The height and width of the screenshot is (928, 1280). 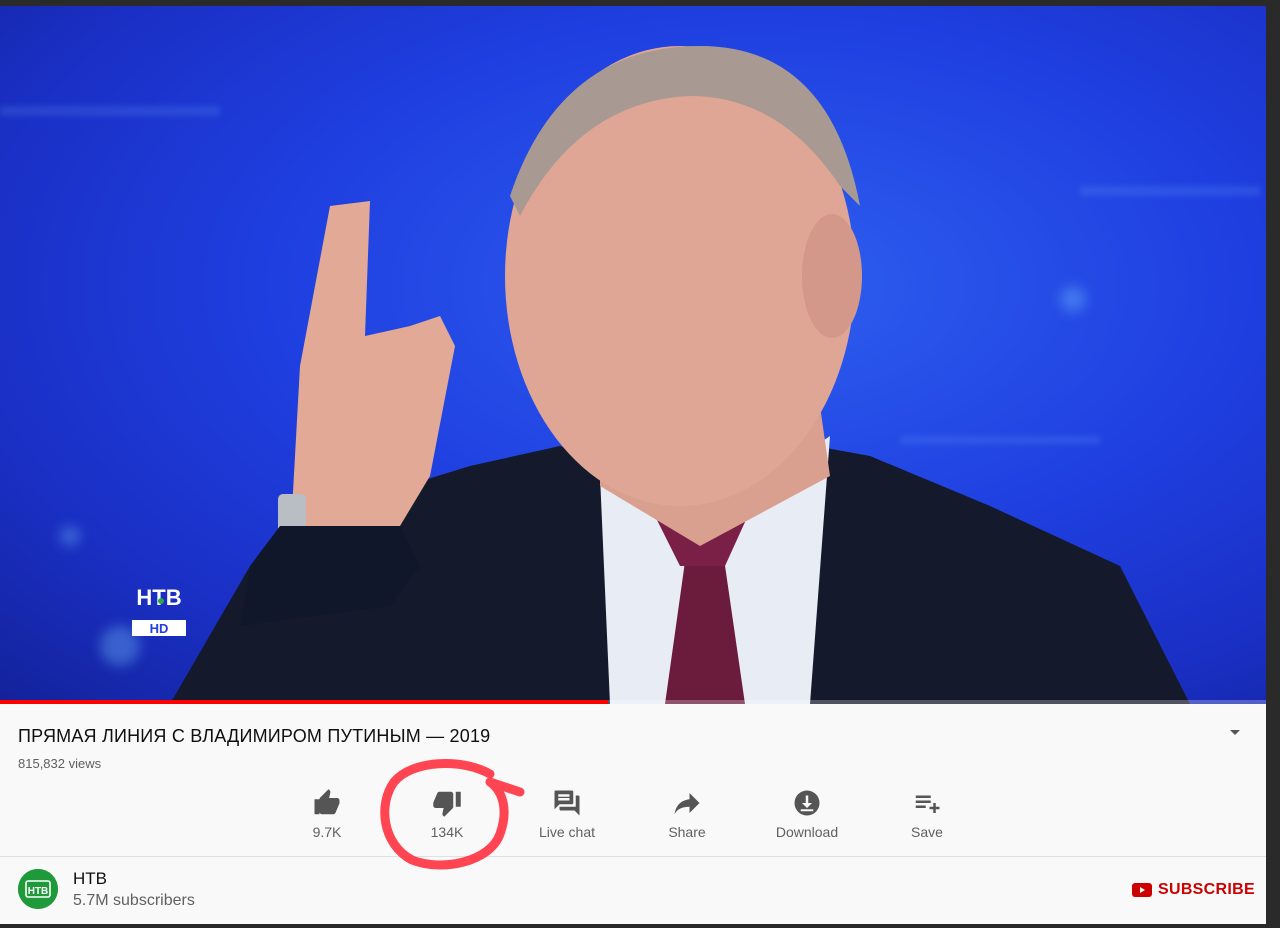 I want to click on view-count: 815,832 views, so click(x=60, y=763).